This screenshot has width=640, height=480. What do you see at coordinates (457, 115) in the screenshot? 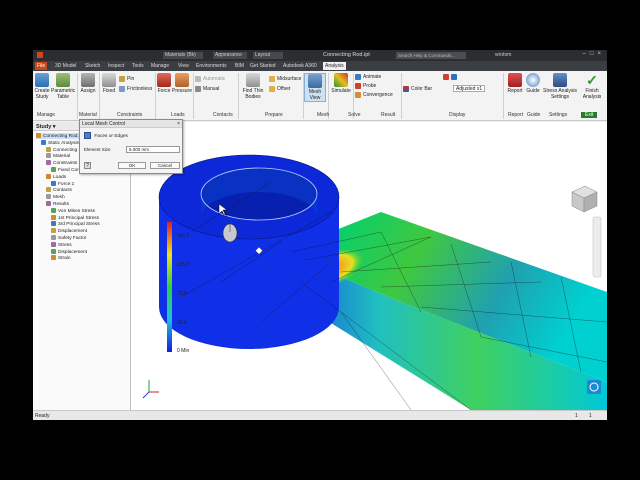
I see `group-display: Display` at bounding box center [457, 115].